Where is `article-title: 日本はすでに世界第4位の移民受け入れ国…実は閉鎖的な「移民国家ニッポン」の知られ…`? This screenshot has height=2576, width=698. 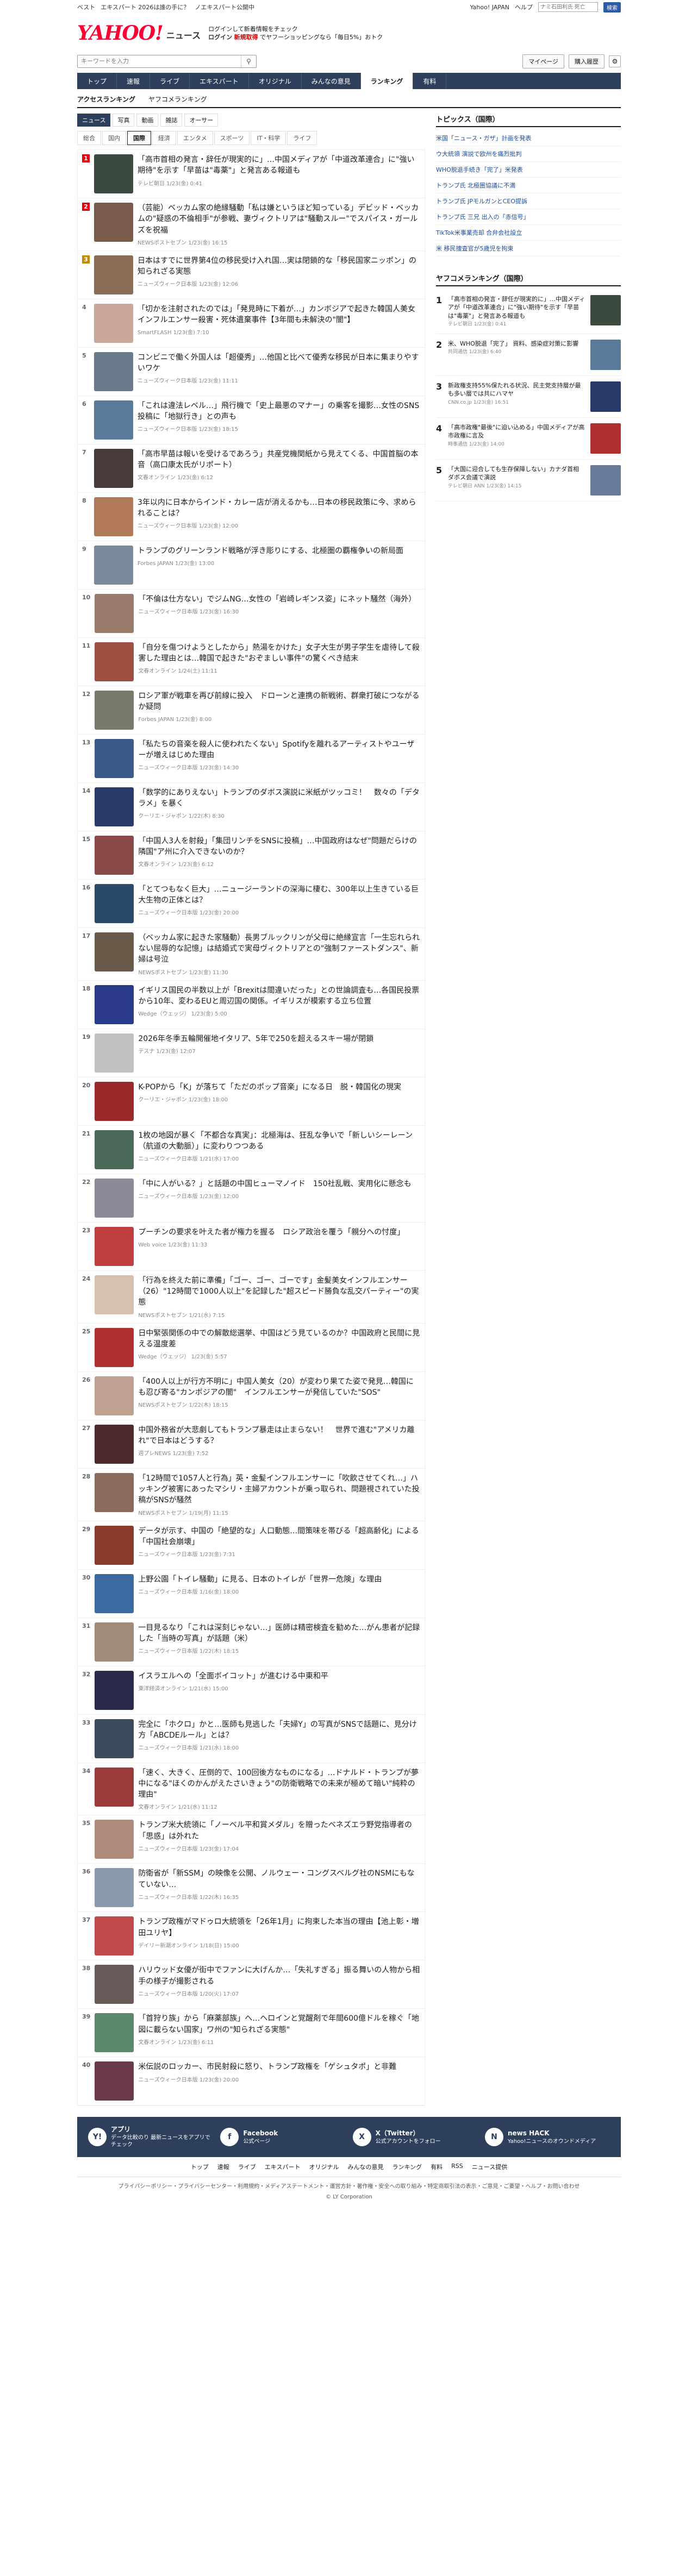
article-title: 日本はすでに世界第4位の移民受け入れ国…実は閉鎖的な「移民国家ニッポン」の知られ… is located at coordinates (279, 266).